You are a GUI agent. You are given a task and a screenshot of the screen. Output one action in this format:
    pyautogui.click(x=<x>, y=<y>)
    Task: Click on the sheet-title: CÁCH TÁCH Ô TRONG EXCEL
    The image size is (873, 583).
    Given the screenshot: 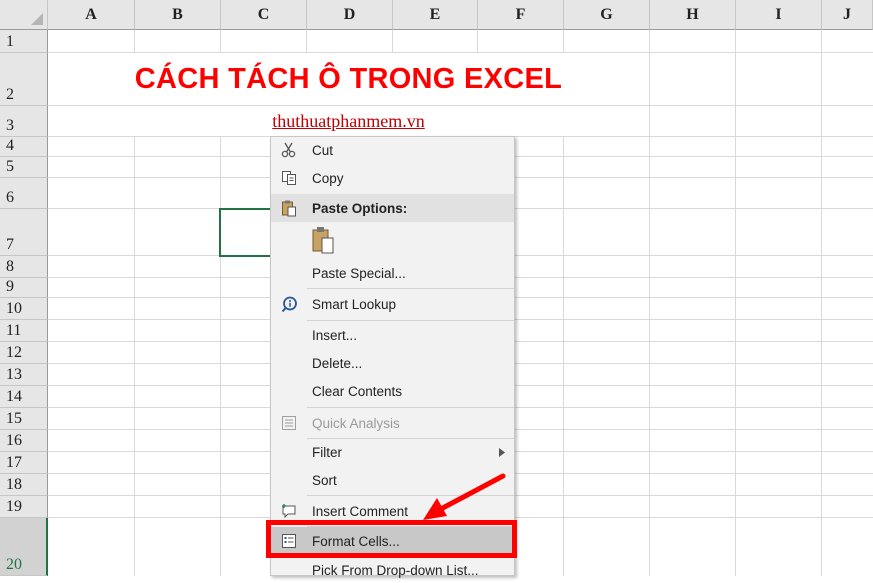 What is the action you would take?
    pyautogui.click(x=348, y=78)
    